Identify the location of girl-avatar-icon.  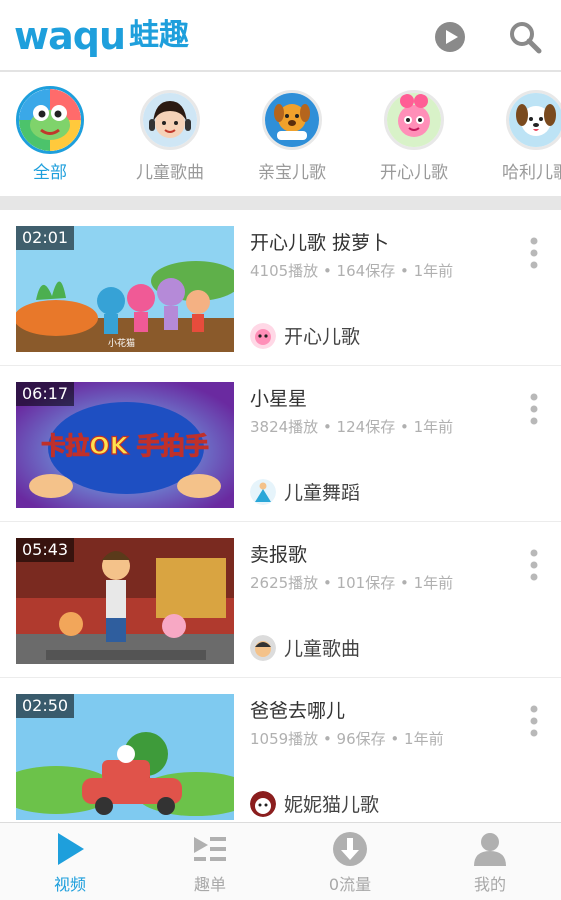
(170, 120).